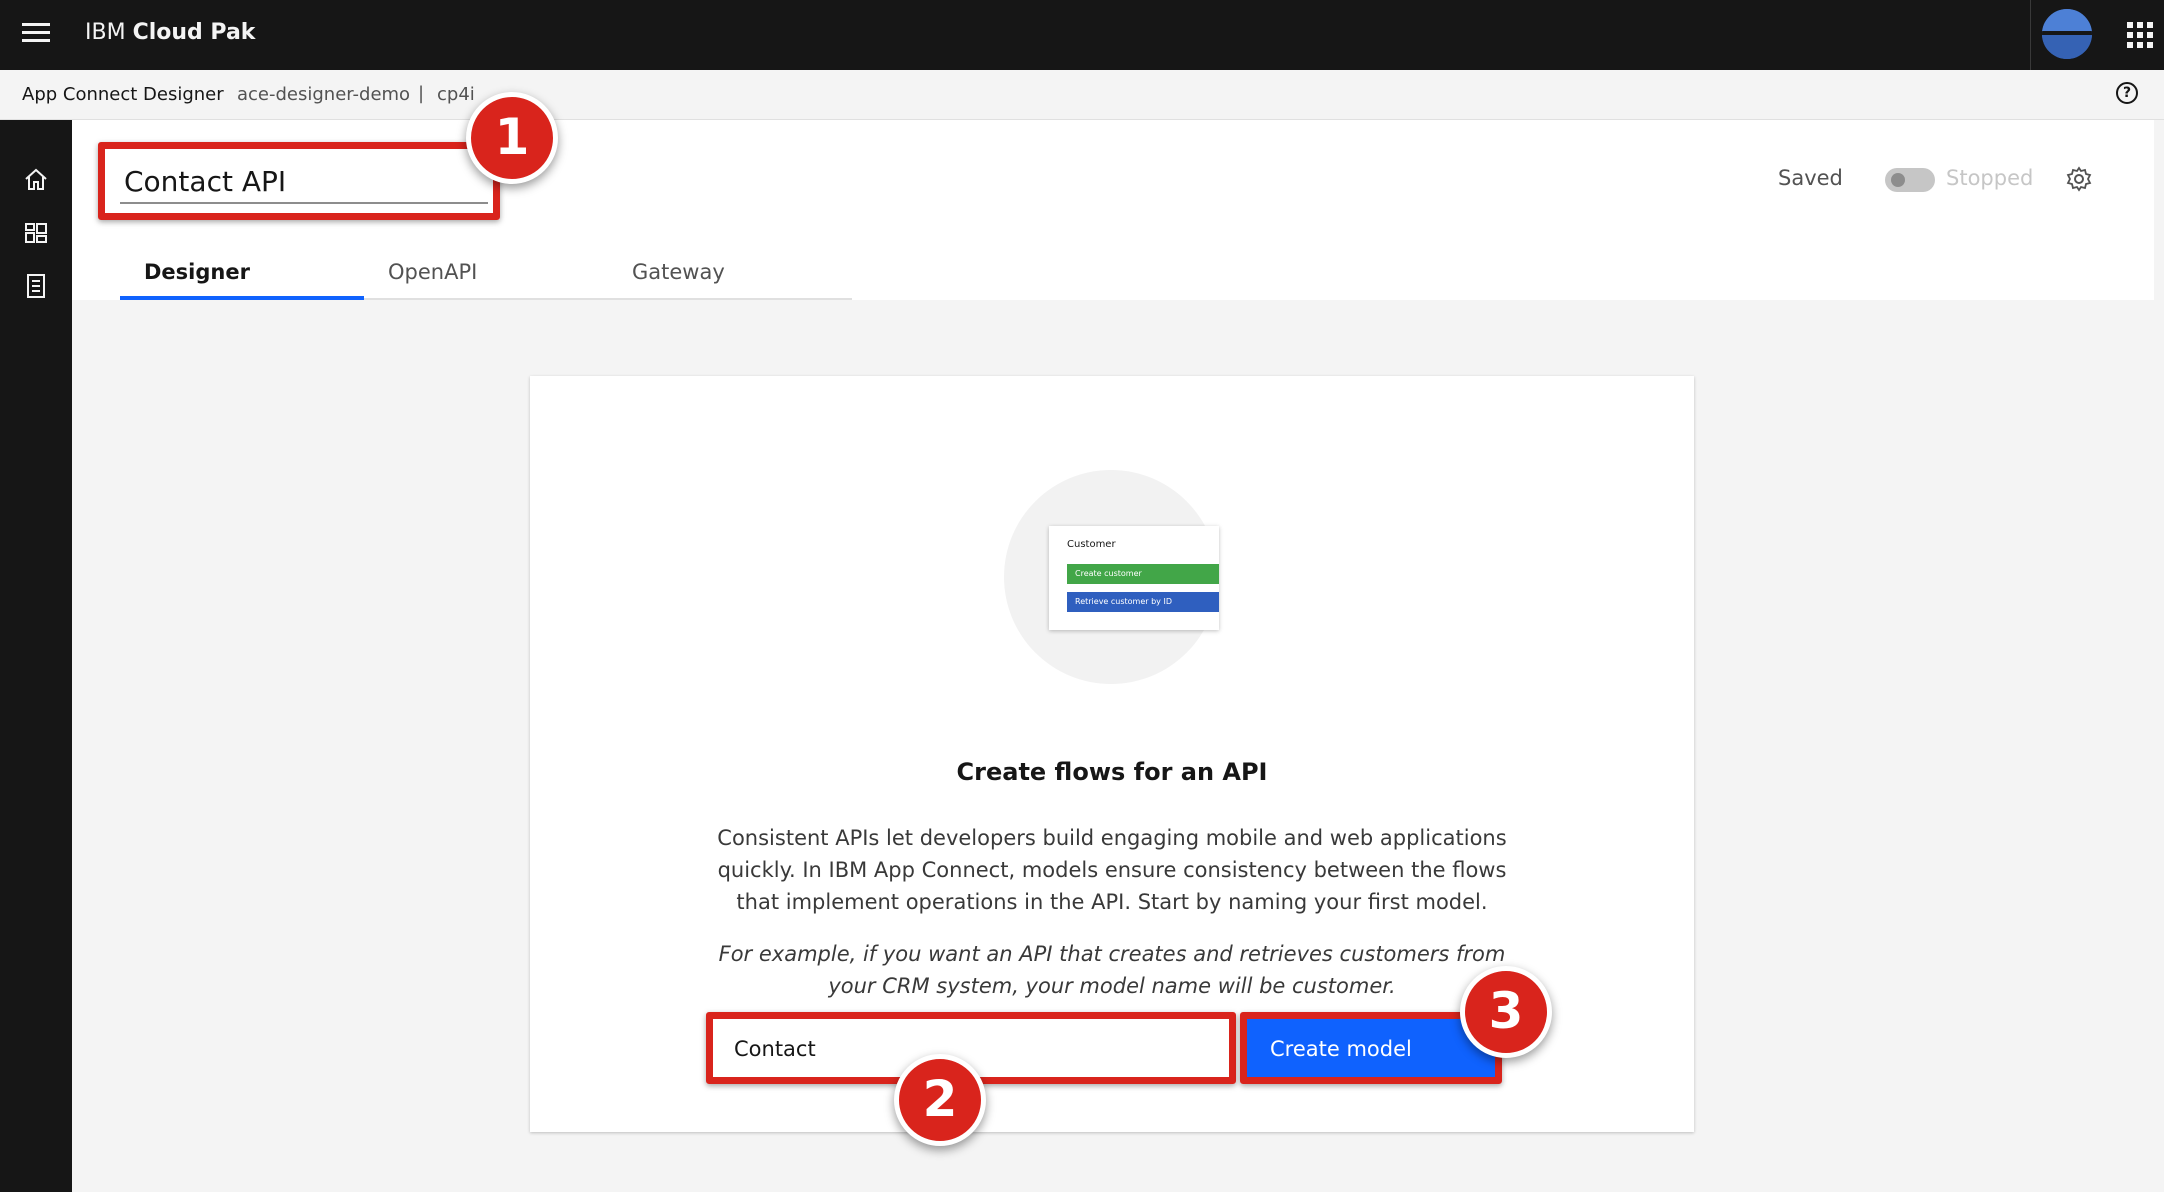 This screenshot has width=2164, height=1192. What do you see at coordinates (730, 276) in the screenshot?
I see `tab-gateway: Gateway` at bounding box center [730, 276].